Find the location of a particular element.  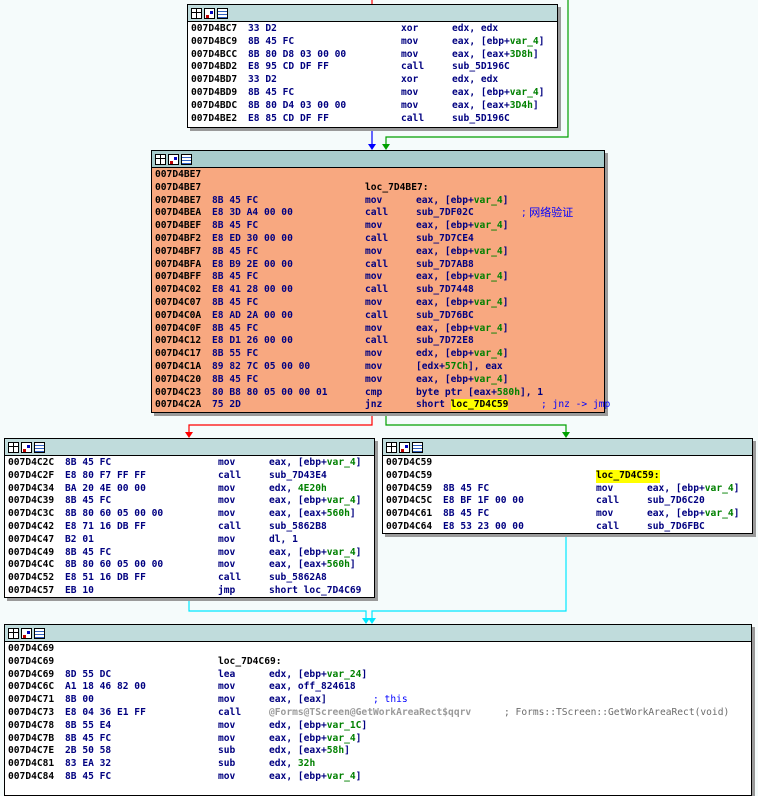

instruction-row: 007D4C0A E8 AD 2A 00 00 call sub_7D76BC is located at coordinates (379, 316).